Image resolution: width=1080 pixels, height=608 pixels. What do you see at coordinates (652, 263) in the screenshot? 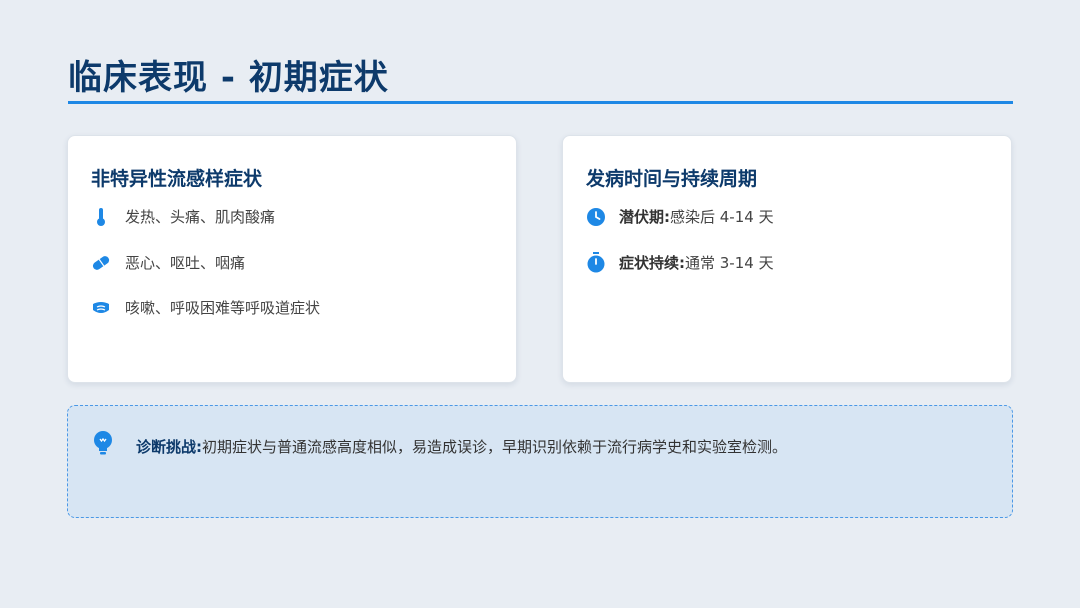
I see `timing-label: 症状持续:` at bounding box center [652, 263].